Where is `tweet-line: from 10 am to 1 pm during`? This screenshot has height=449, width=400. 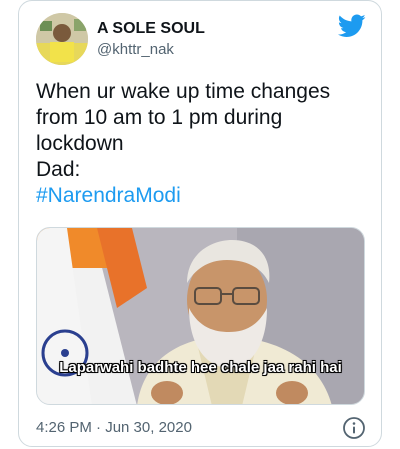 tweet-line: from 10 am to 1 pm during is located at coordinates (159, 117).